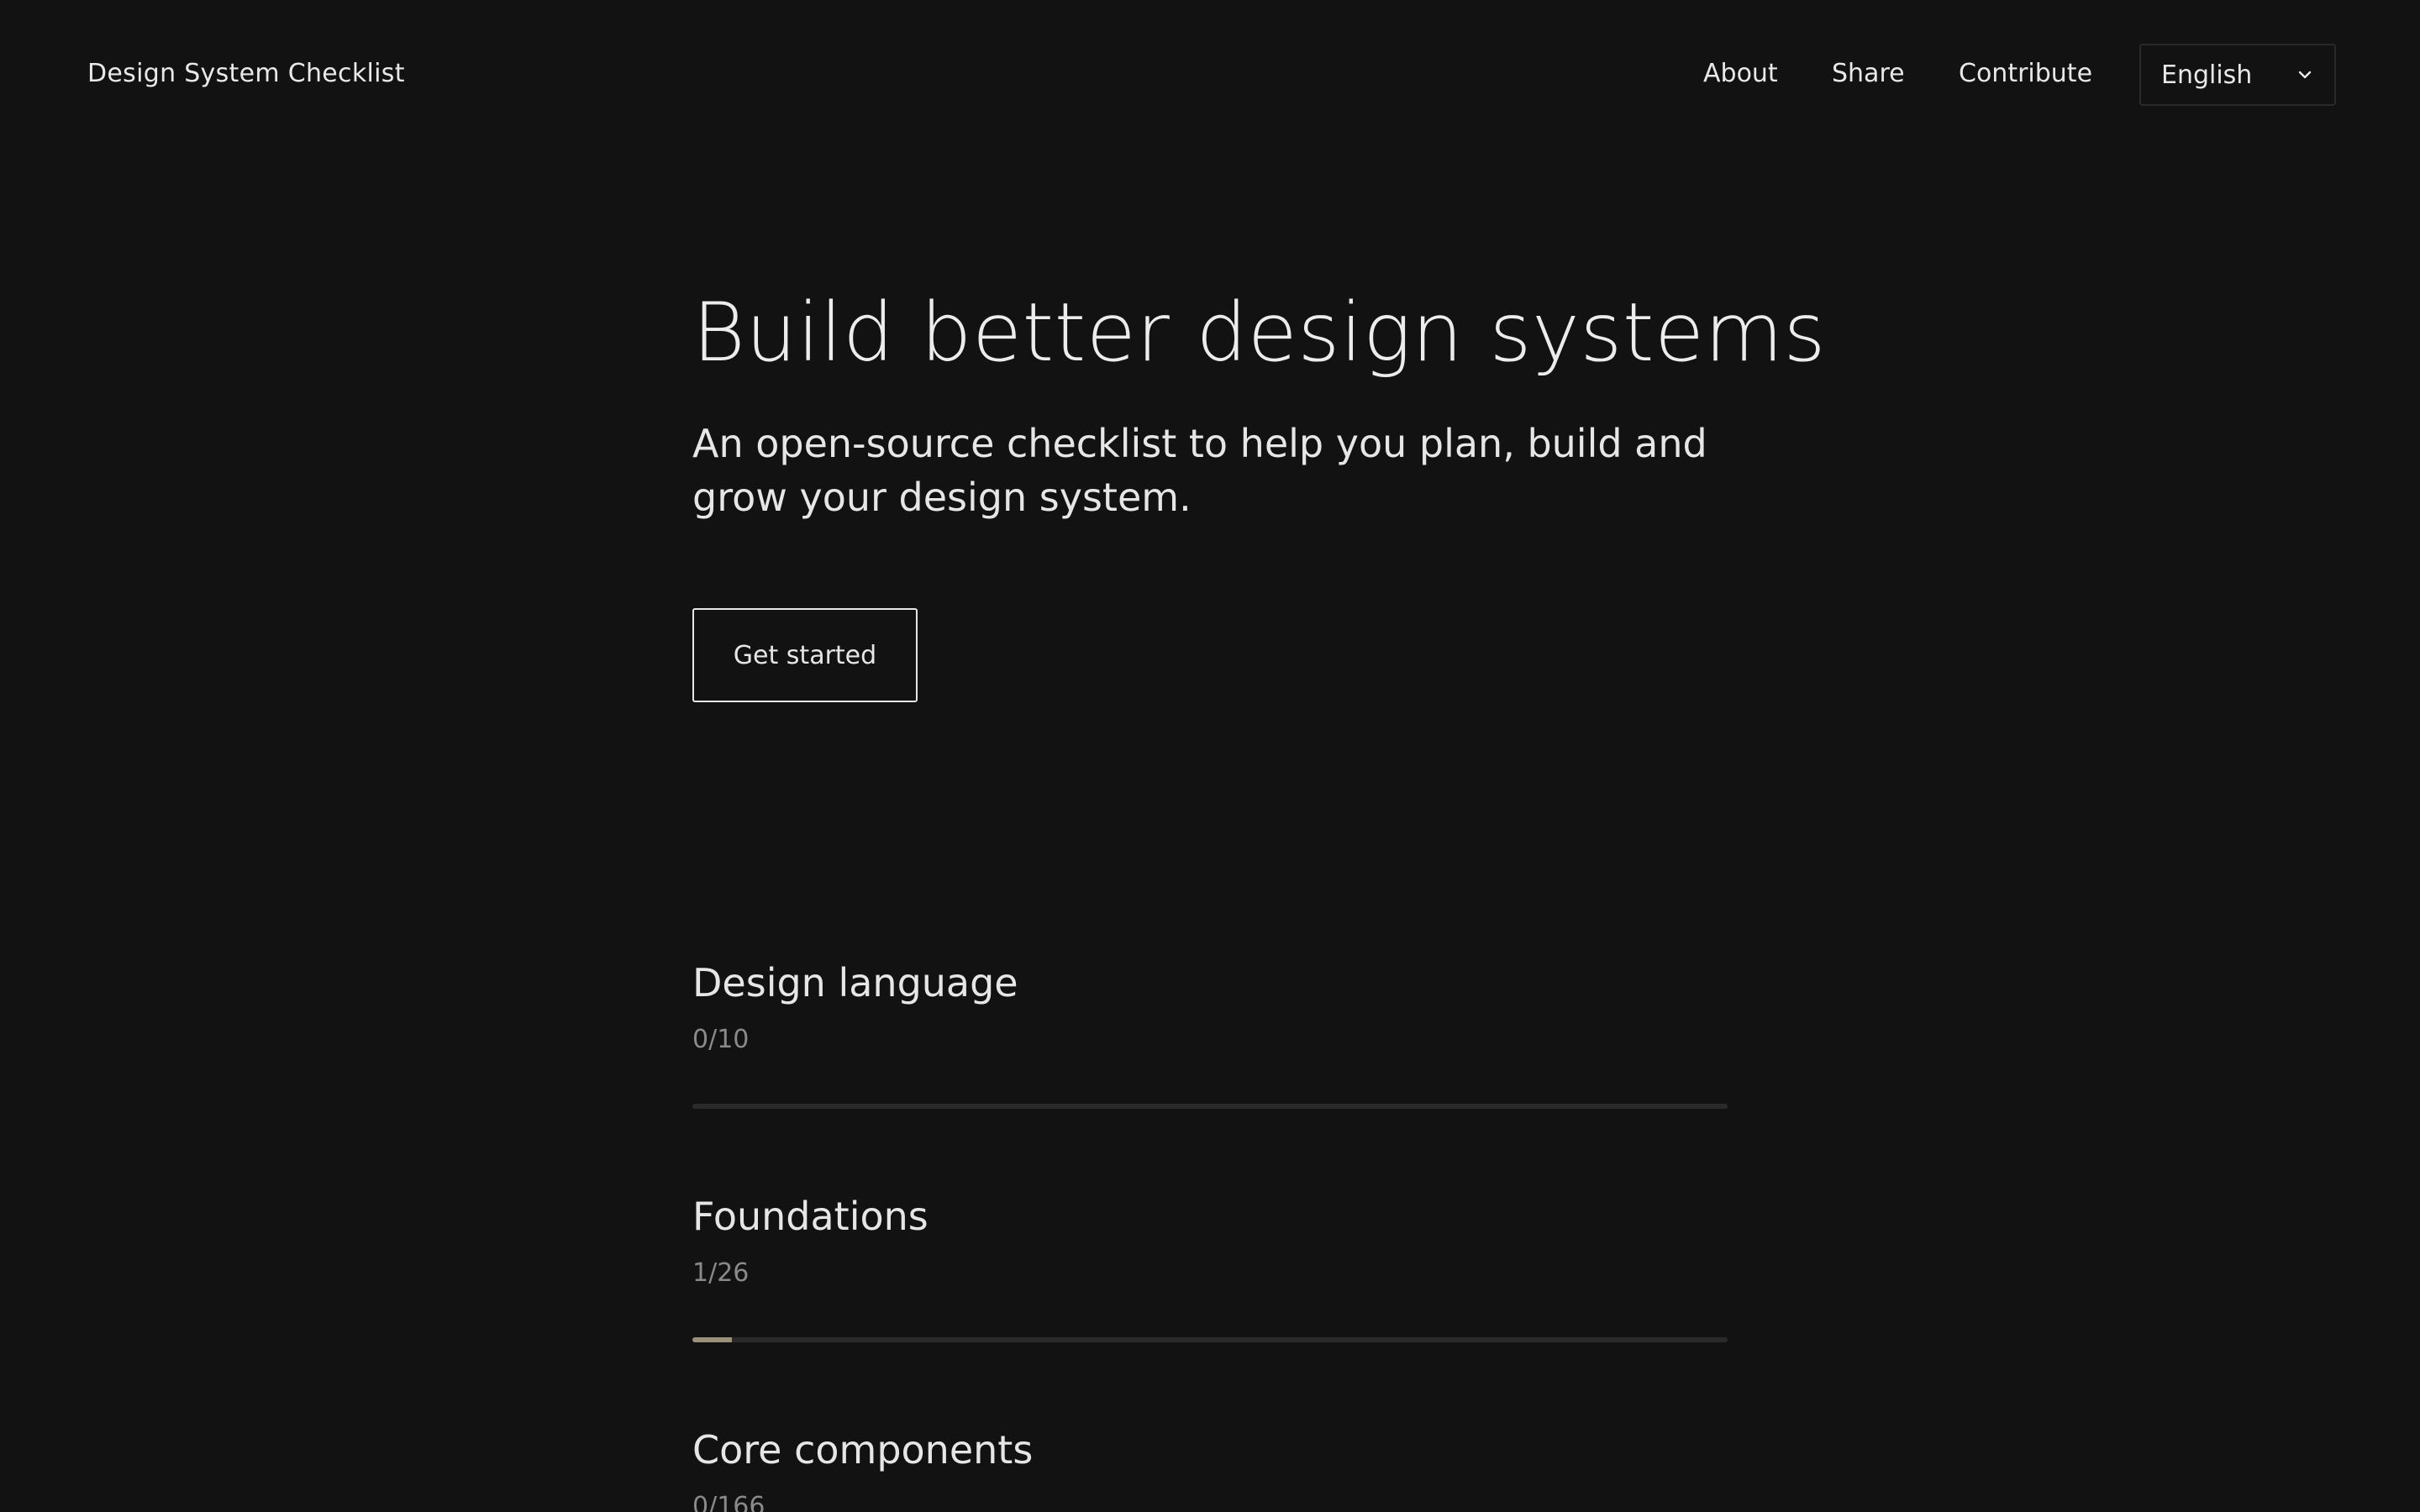 The height and width of the screenshot is (1512, 2420). What do you see at coordinates (1868, 73) in the screenshot?
I see `nav-share-link: Share` at bounding box center [1868, 73].